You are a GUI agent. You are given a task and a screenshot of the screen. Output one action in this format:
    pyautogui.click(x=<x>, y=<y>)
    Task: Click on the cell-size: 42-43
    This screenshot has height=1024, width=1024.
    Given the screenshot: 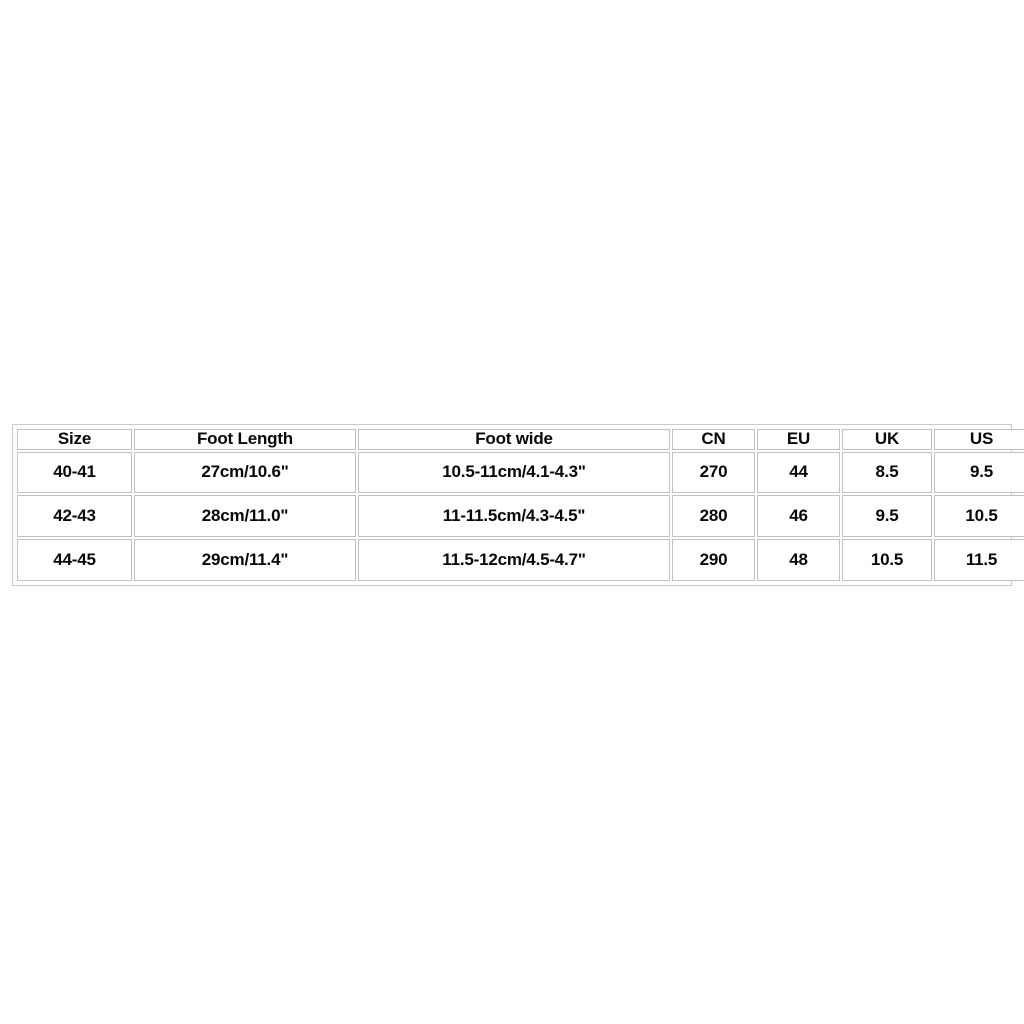 What is the action you would take?
    pyautogui.click(x=74, y=516)
    